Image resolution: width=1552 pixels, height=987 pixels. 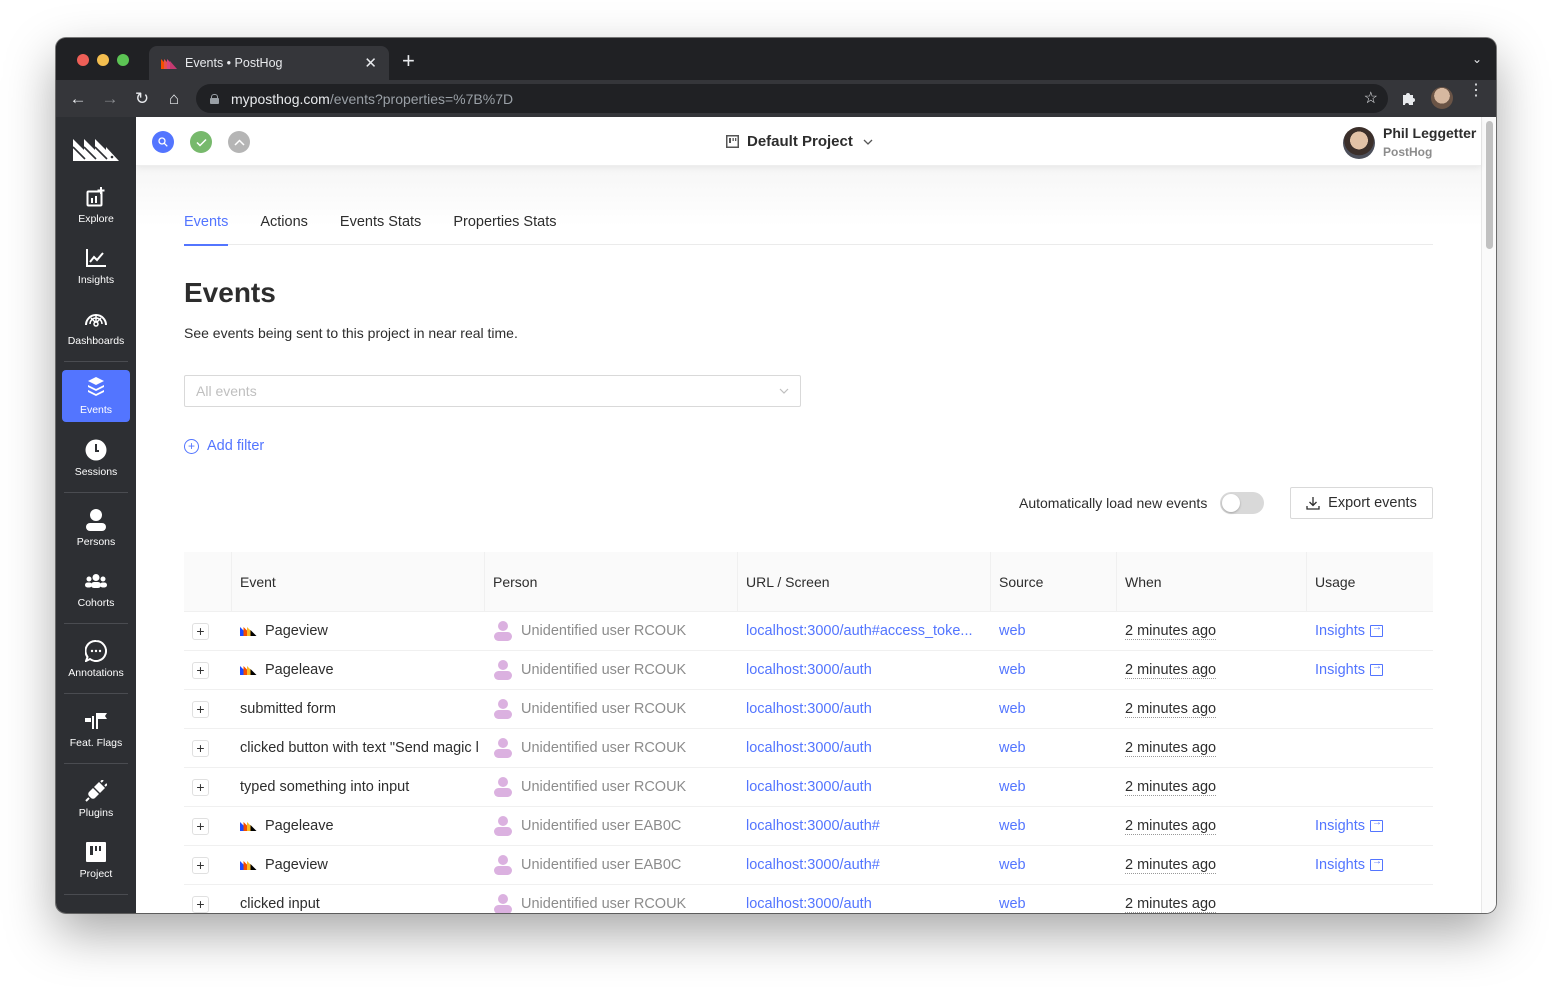 I want to click on extensions-puzzle-icon, so click(x=1409, y=98).